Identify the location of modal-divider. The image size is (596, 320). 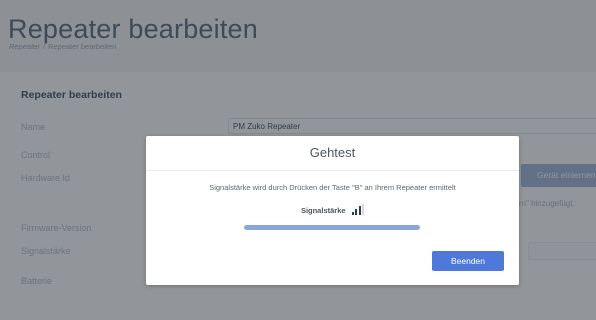
(332, 170).